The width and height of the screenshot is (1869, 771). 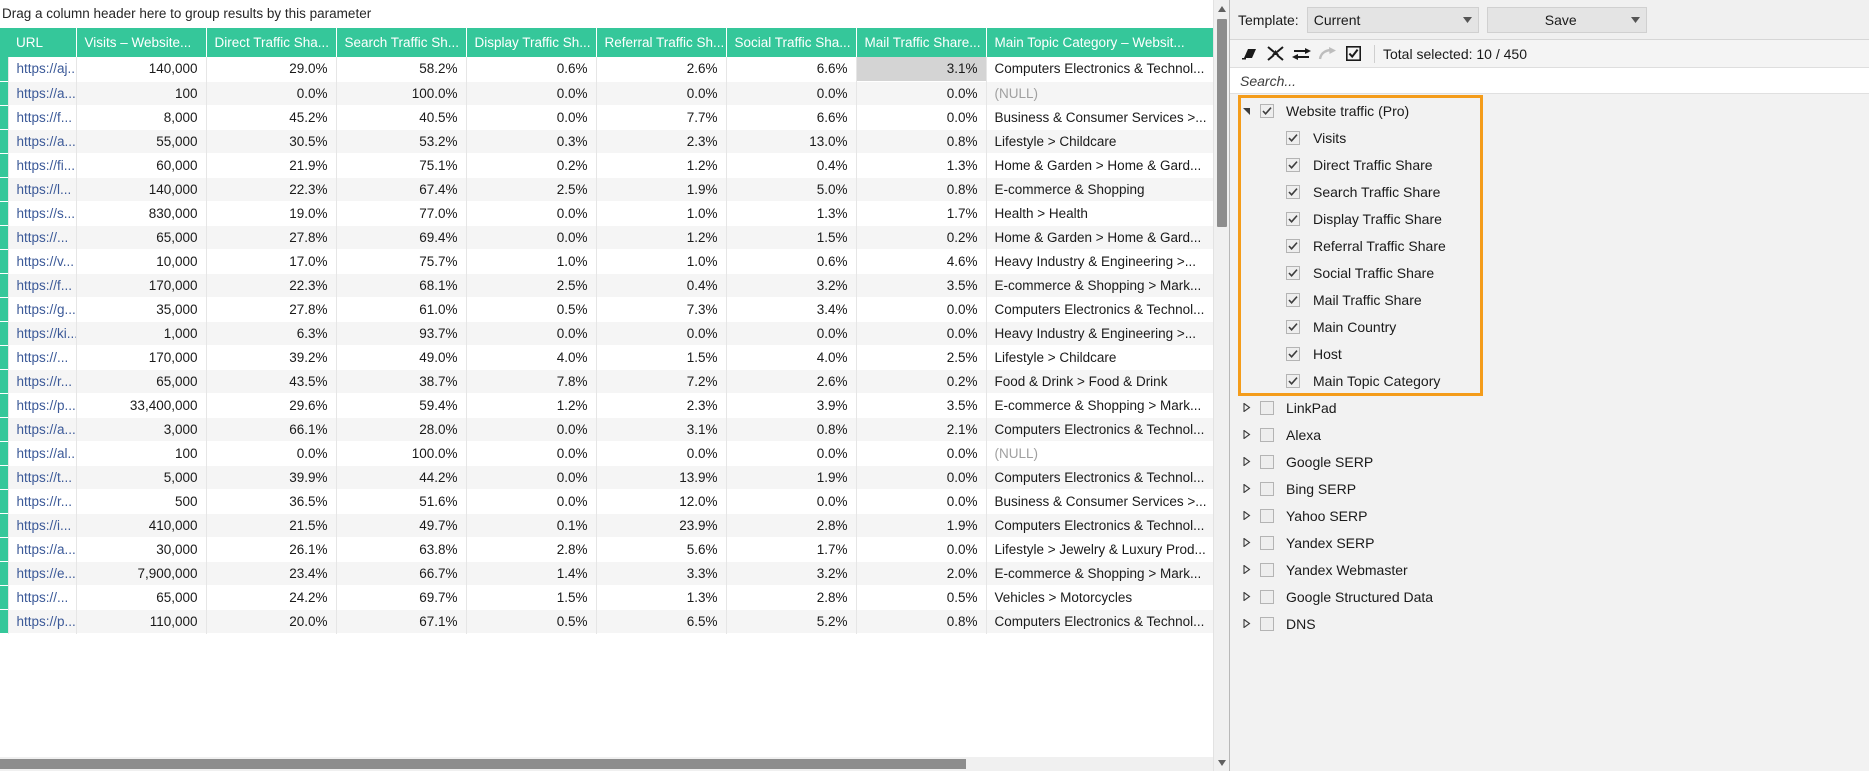 I want to click on cell-referral-traffic-share: 13.9%, so click(x=661, y=477).